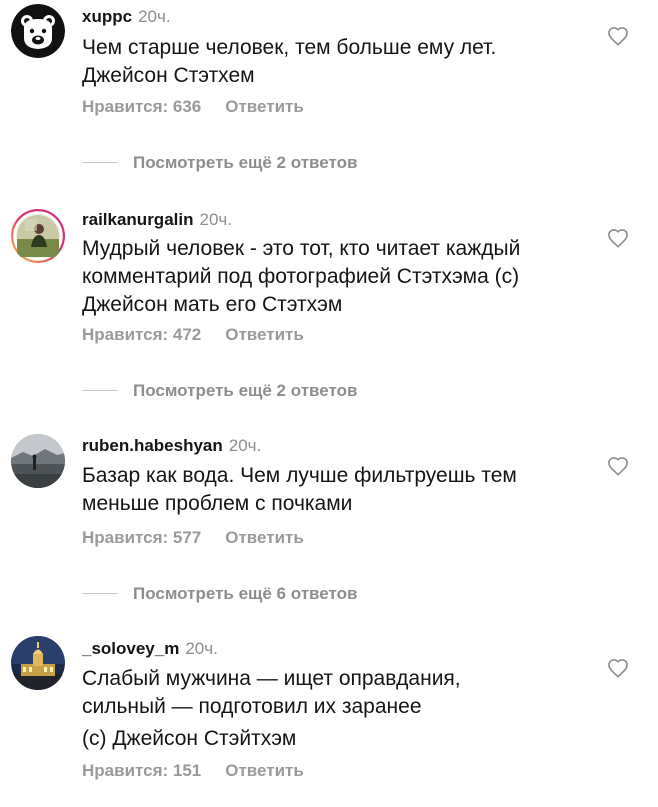  What do you see at coordinates (141, 770) in the screenshot?
I see `likes-count: Нравится: 151` at bounding box center [141, 770].